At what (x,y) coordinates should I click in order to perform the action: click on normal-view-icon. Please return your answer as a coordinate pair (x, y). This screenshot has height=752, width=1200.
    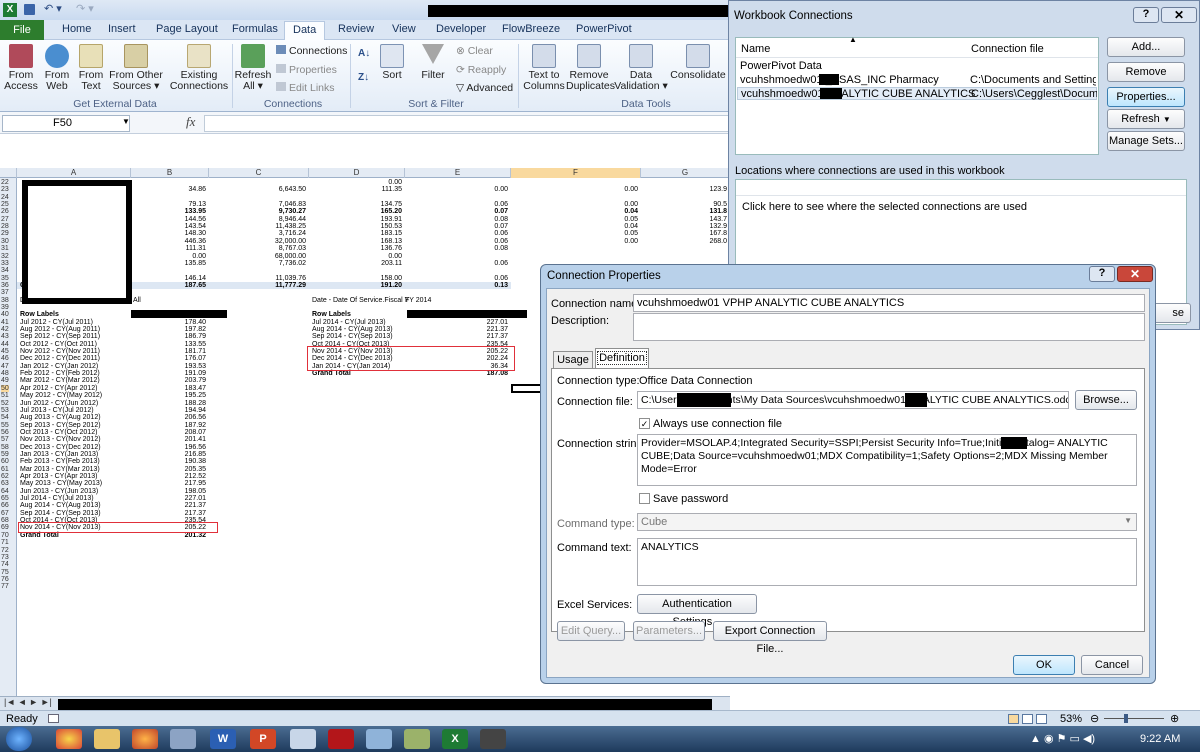
    Looking at the image, I should click on (1013, 719).